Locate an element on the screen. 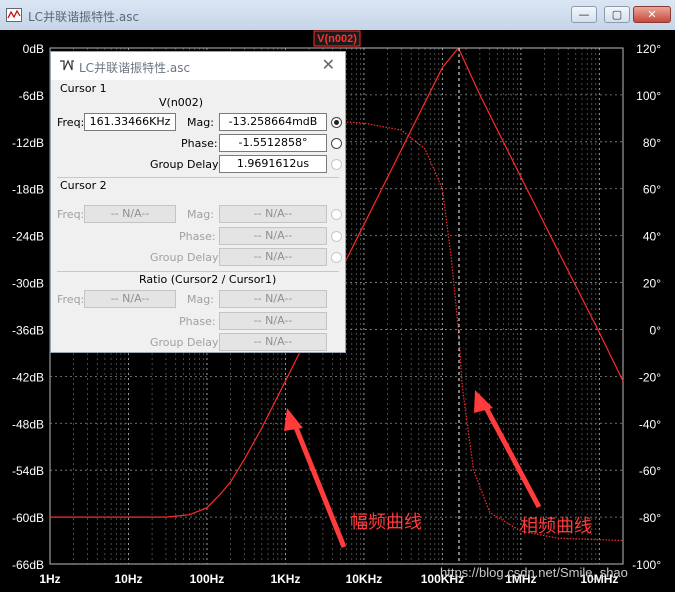 This screenshot has width=675, height=592. cursor1-mag-label: Mag: is located at coordinates (200, 122).